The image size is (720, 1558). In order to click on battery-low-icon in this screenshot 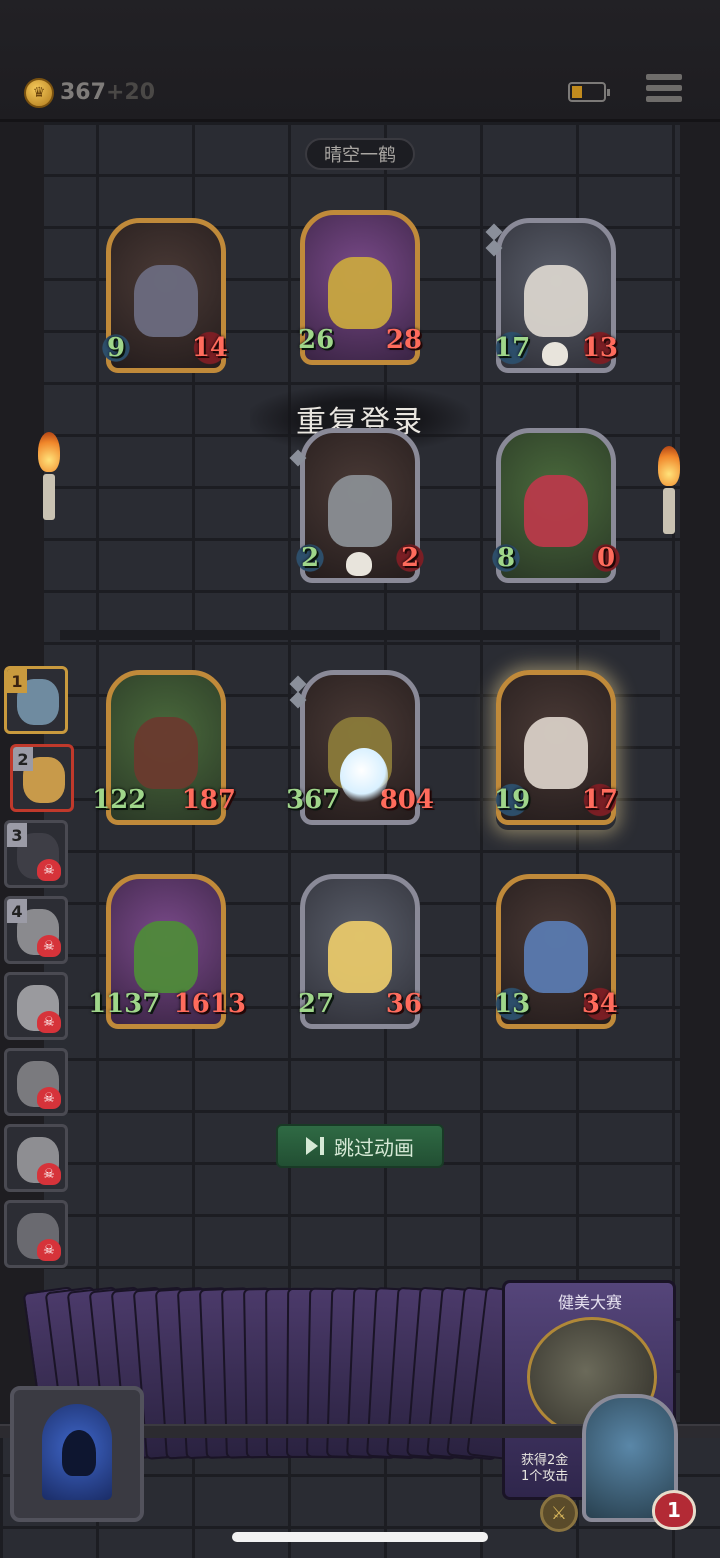, I will do `click(589, 92)`.